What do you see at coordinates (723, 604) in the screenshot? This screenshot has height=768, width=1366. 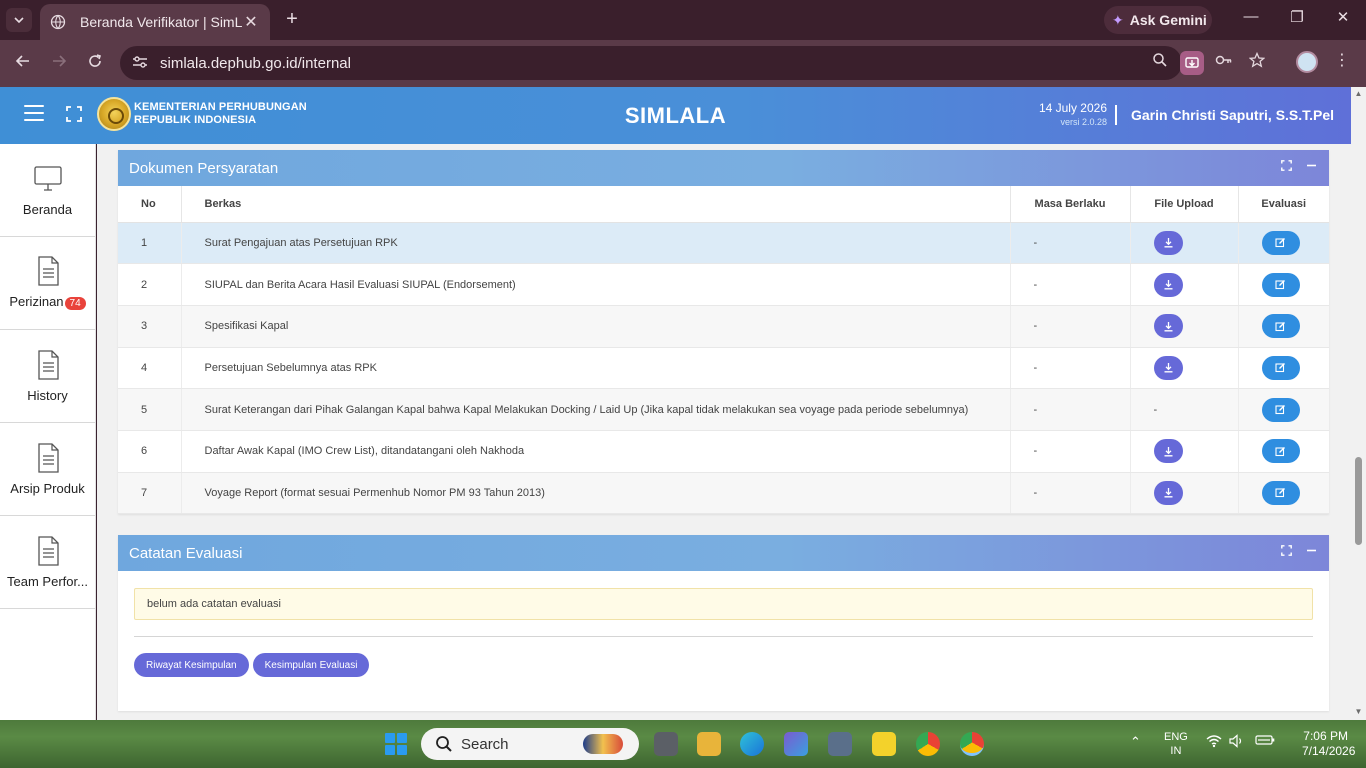 I see `evaluation-note: belum ada catatan evaluasi` at bounding box center [723, 604].